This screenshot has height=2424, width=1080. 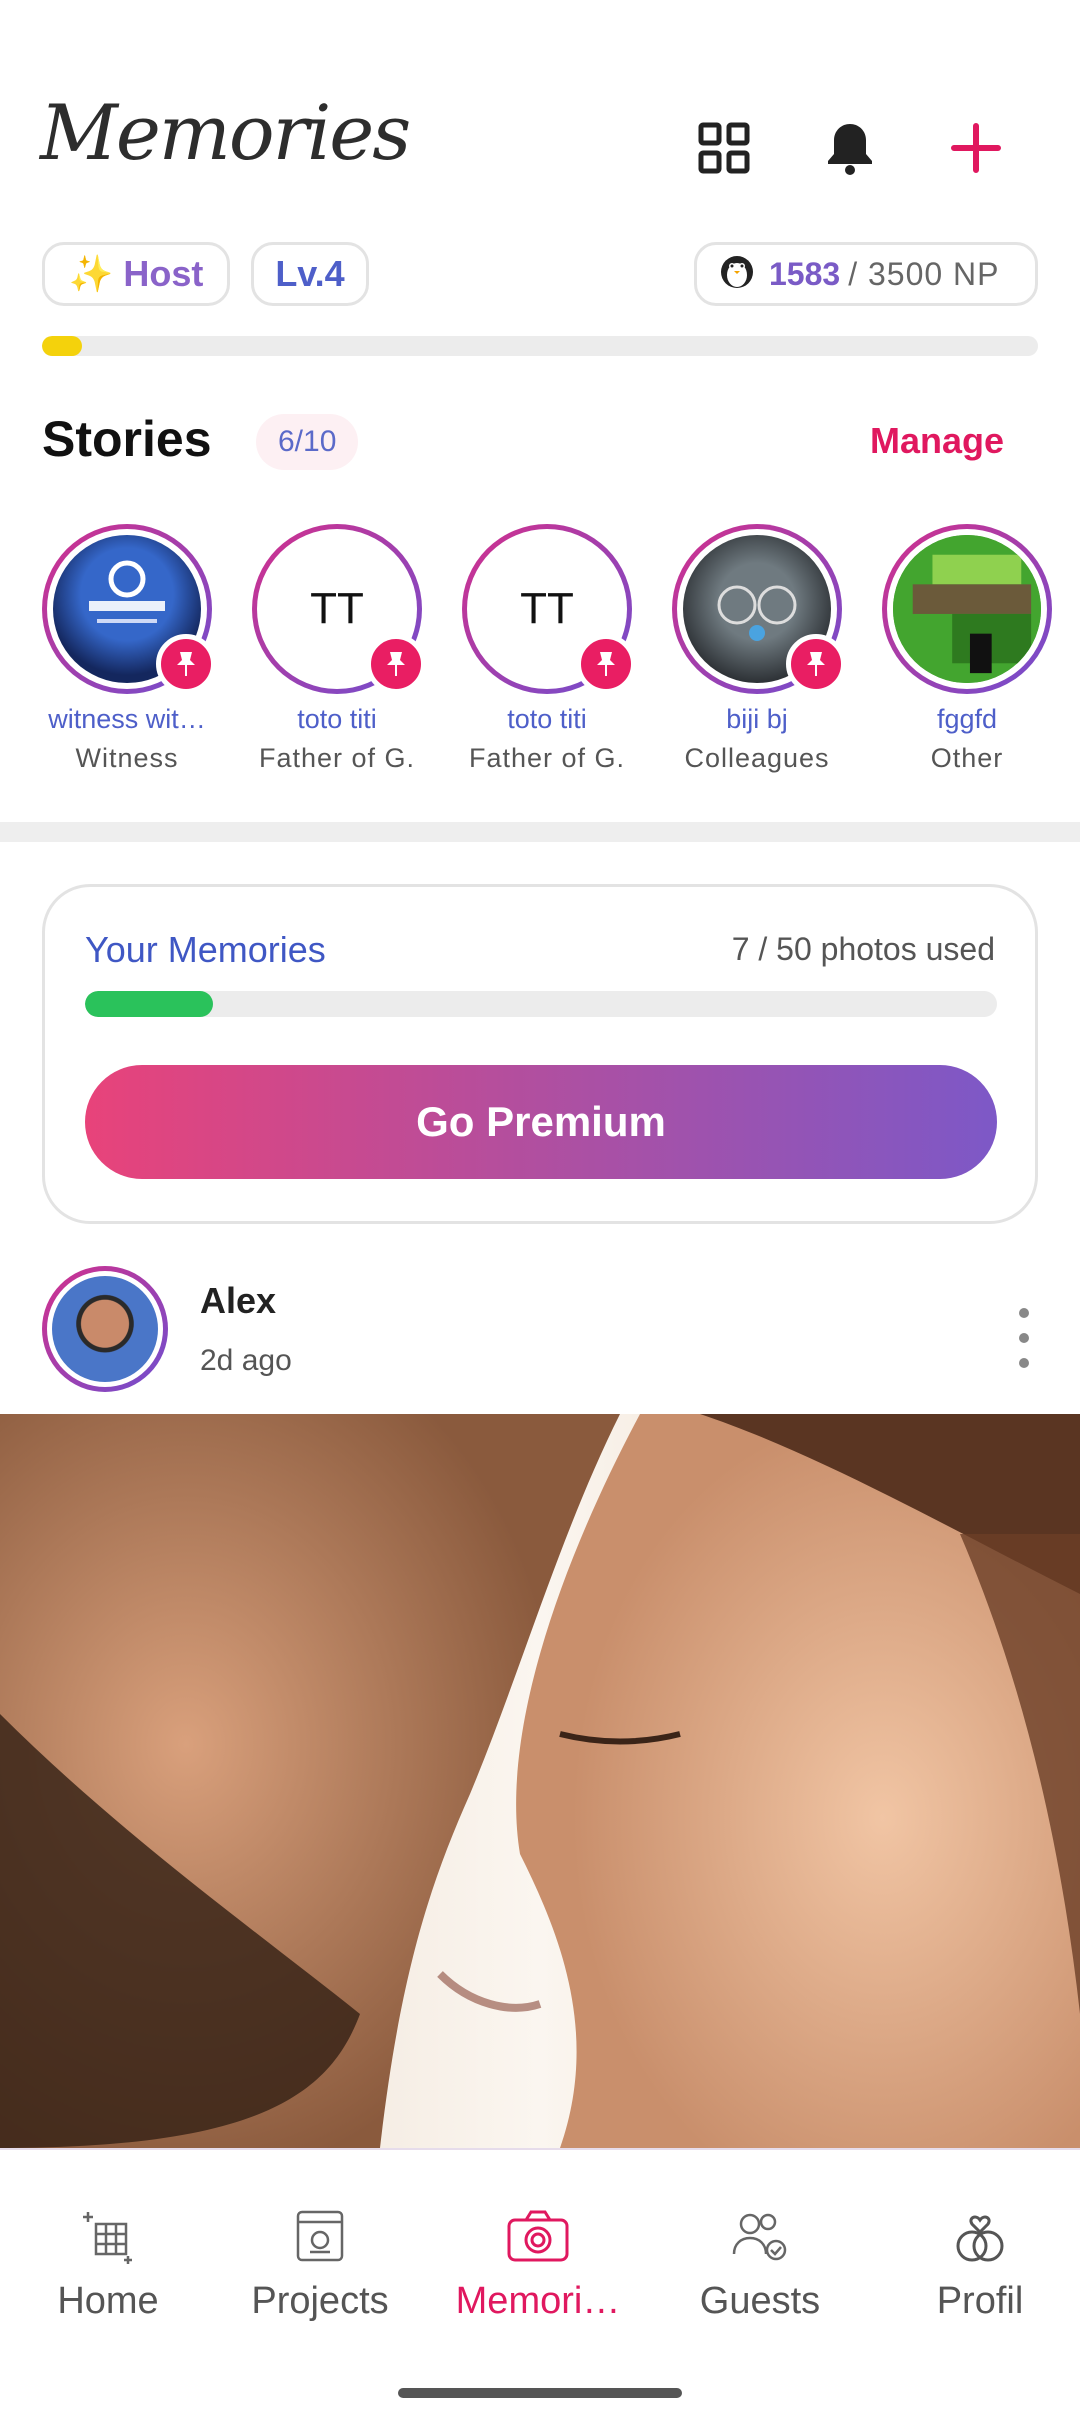 I want to click on photo-usage-bar, so click(x=541, y=1004).